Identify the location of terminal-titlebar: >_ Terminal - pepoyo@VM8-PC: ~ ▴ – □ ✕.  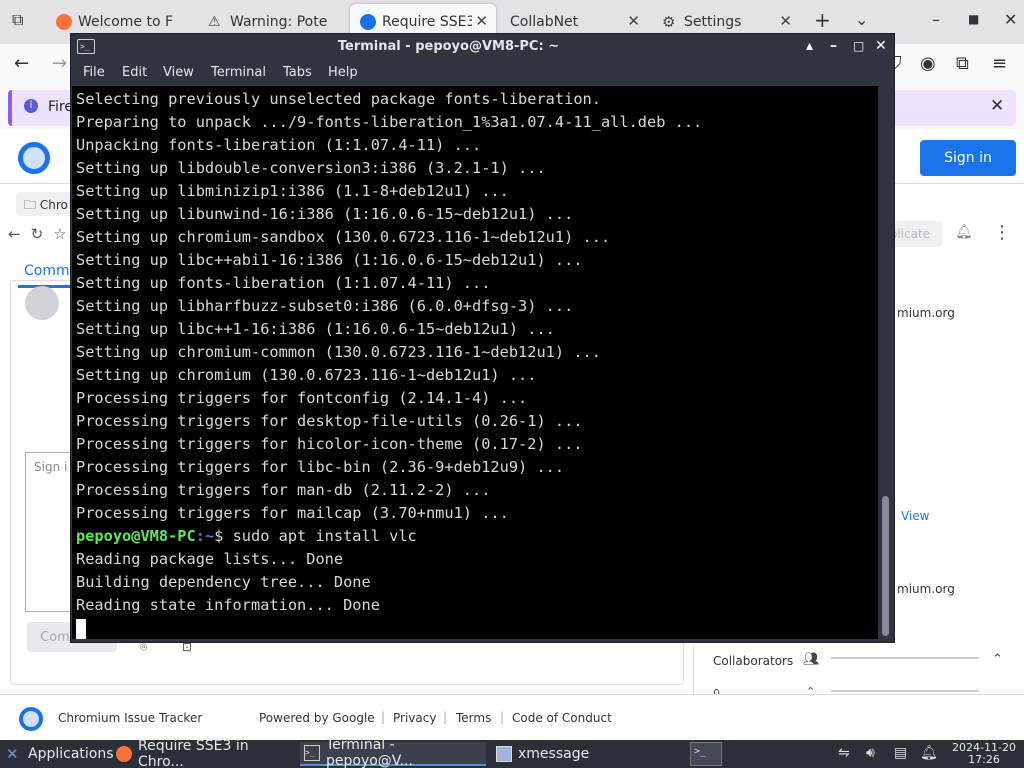
(482, 47).